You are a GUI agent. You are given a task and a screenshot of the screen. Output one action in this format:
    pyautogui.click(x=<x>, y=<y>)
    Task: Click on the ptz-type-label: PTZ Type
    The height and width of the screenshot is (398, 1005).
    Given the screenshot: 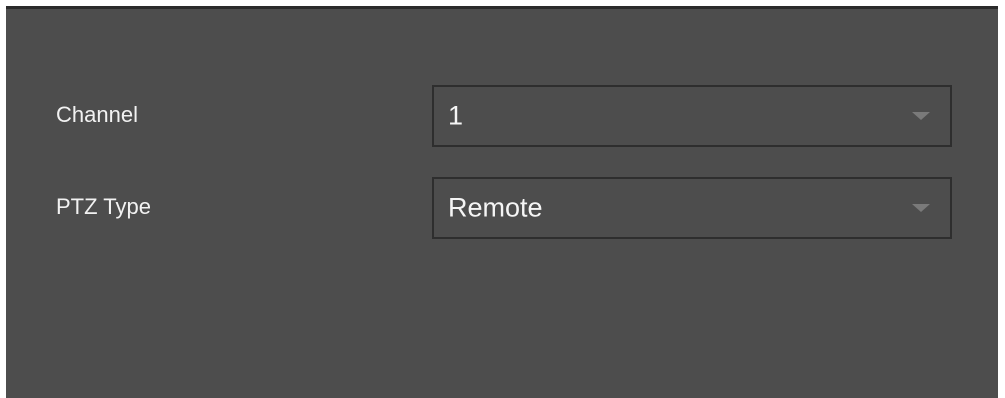 What is the action you would take?
    pyautogui.click(x=103, y=206)
    